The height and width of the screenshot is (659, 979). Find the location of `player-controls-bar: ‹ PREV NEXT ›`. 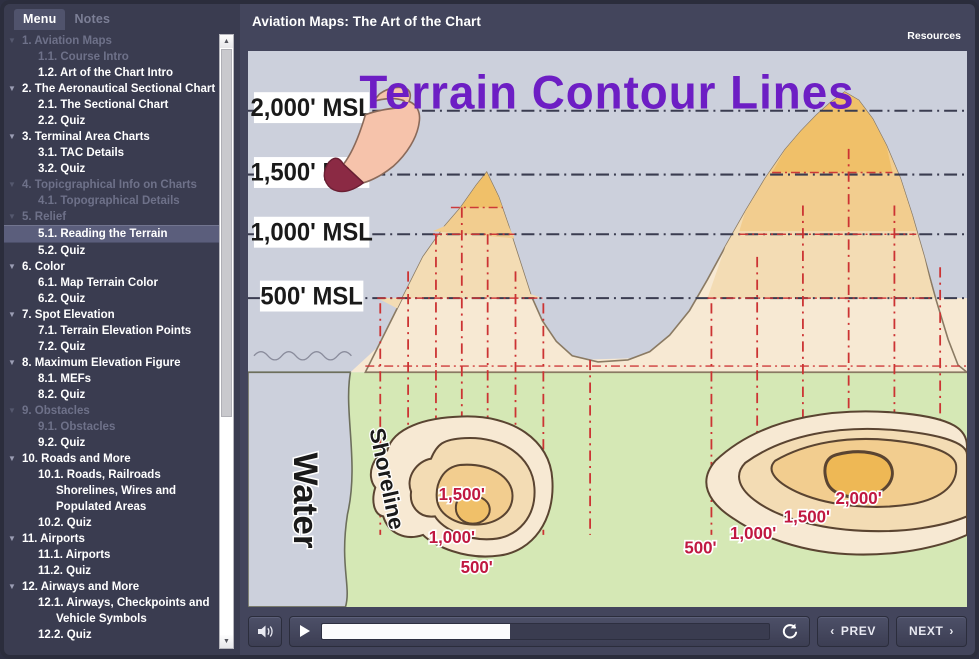

player-controls-bar: ‹ PREV NEXT › is located at coordinates (607, 631).